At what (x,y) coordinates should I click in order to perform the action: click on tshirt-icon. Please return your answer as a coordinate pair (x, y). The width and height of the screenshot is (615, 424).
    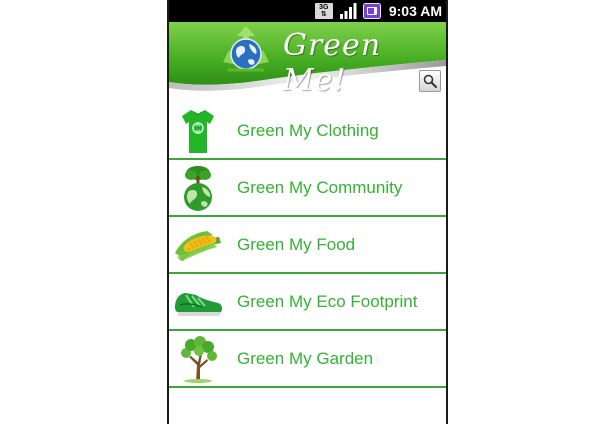
    Looking at the image, I should click on (198, 131).